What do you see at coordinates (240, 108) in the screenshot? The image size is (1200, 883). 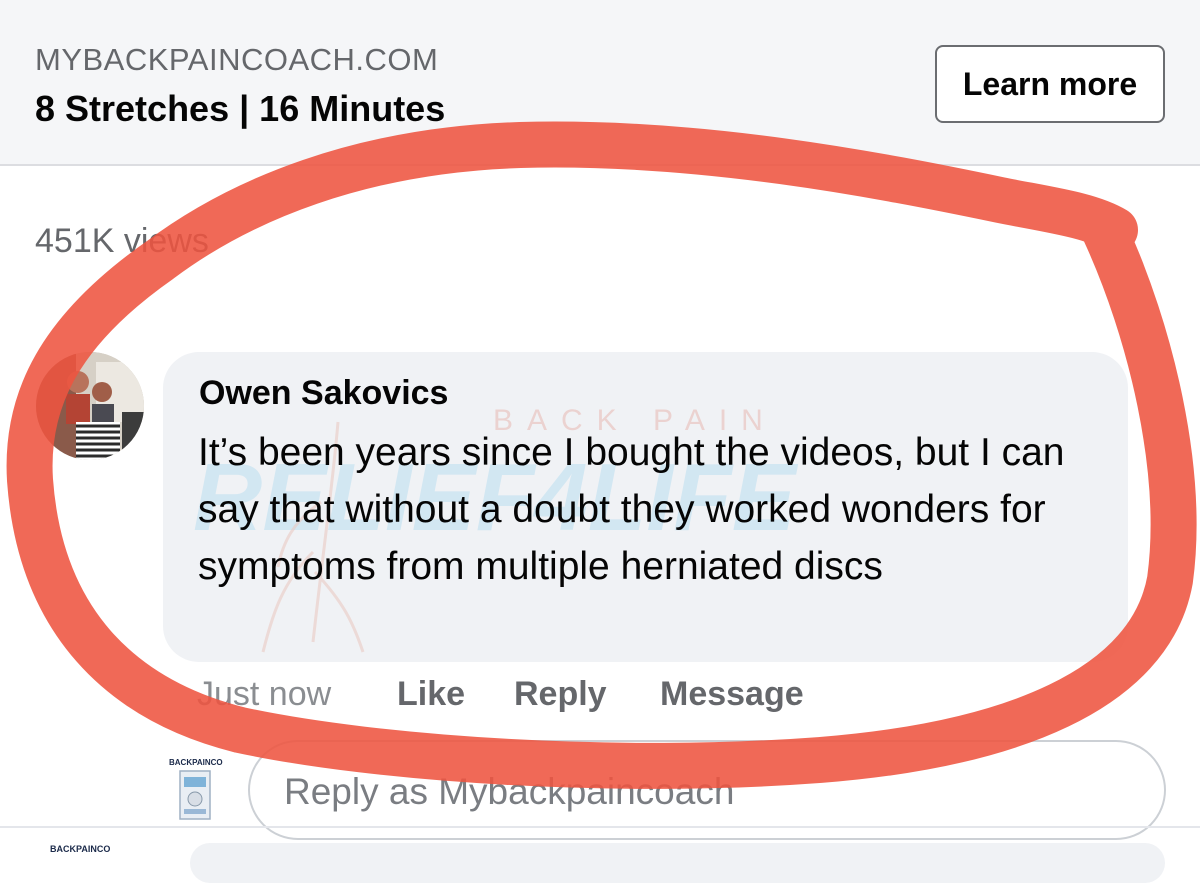 I see `ad-title: 8 Stretches | 16 Minutes` at bounding box center [240, 108].